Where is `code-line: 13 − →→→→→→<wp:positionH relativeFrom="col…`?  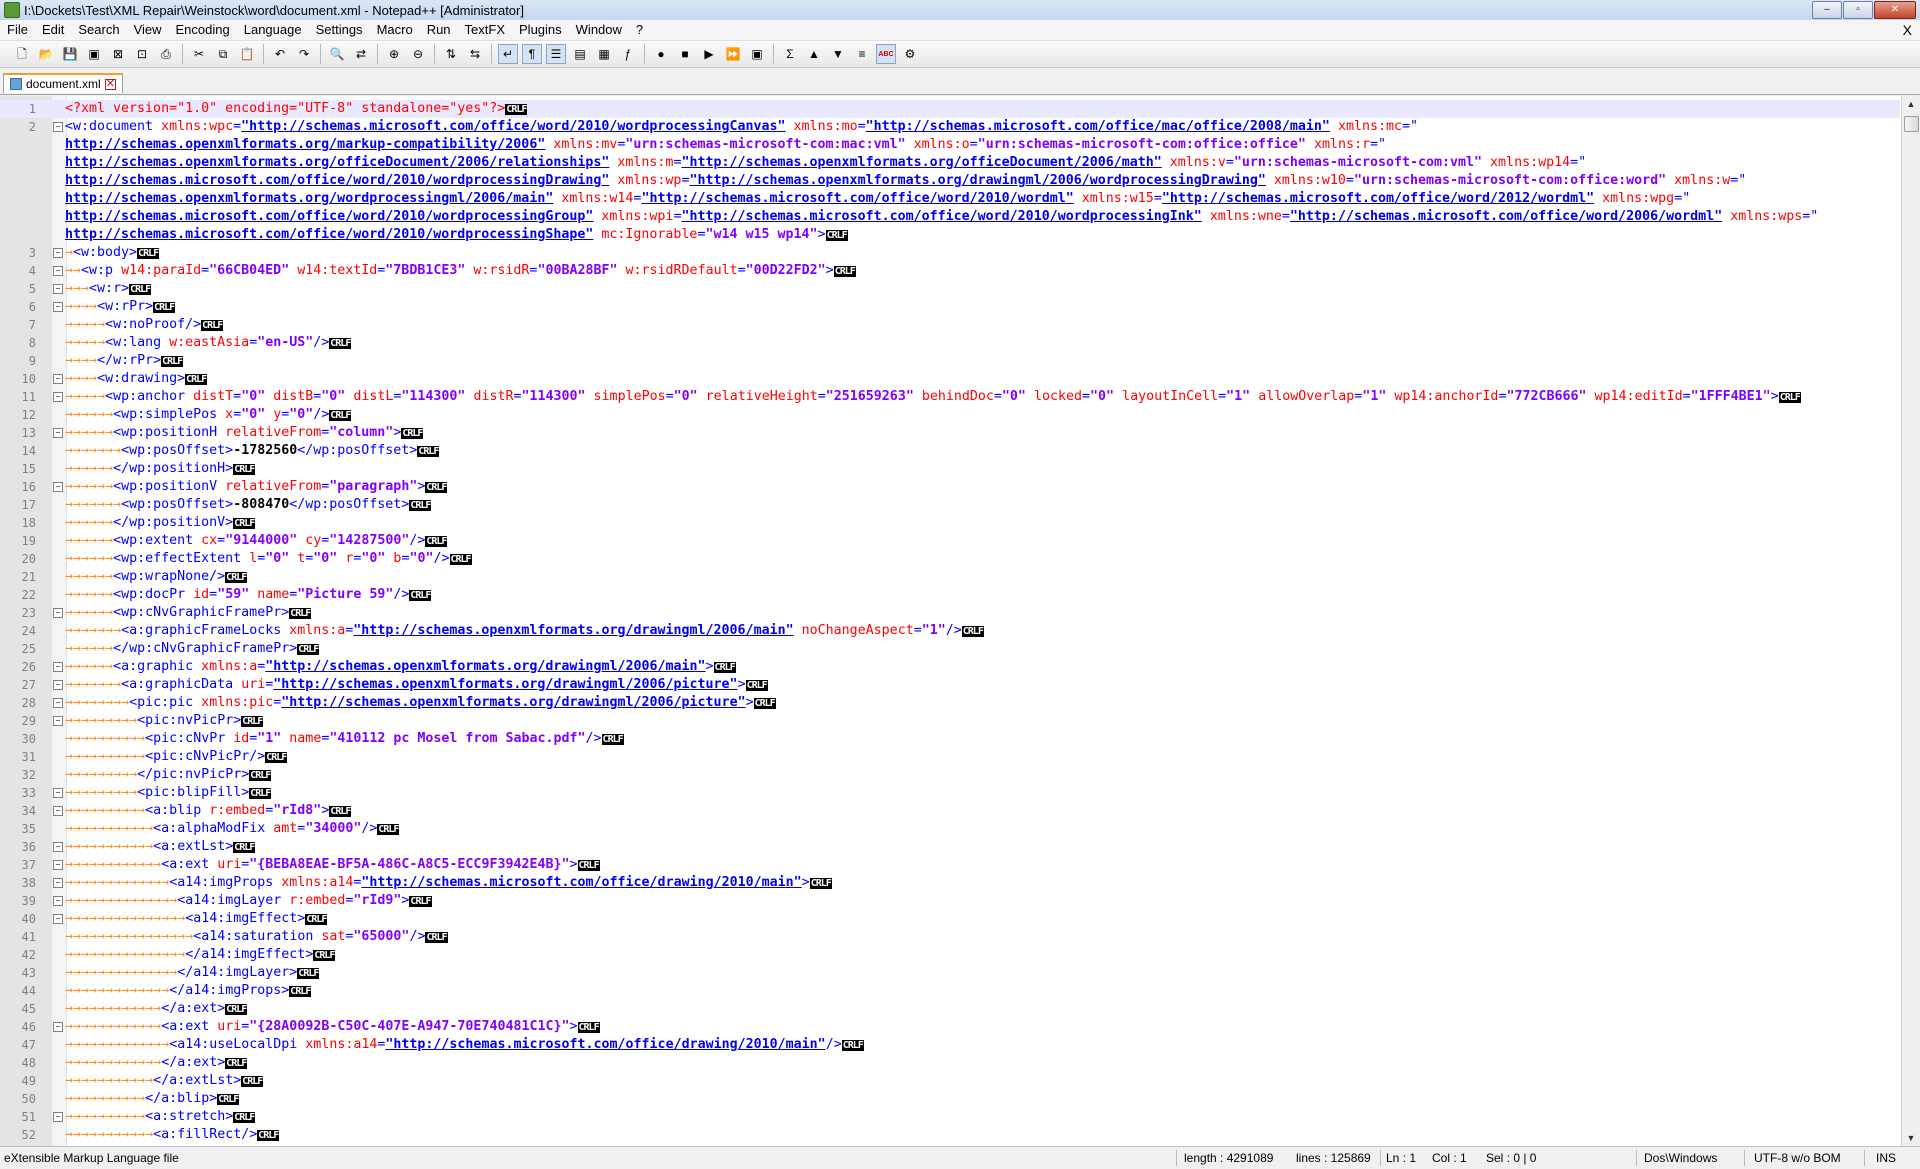
code-line: 13 − →→→→→→<wp:positionH relativeFrom="col… is located at coordinates (950, 433).